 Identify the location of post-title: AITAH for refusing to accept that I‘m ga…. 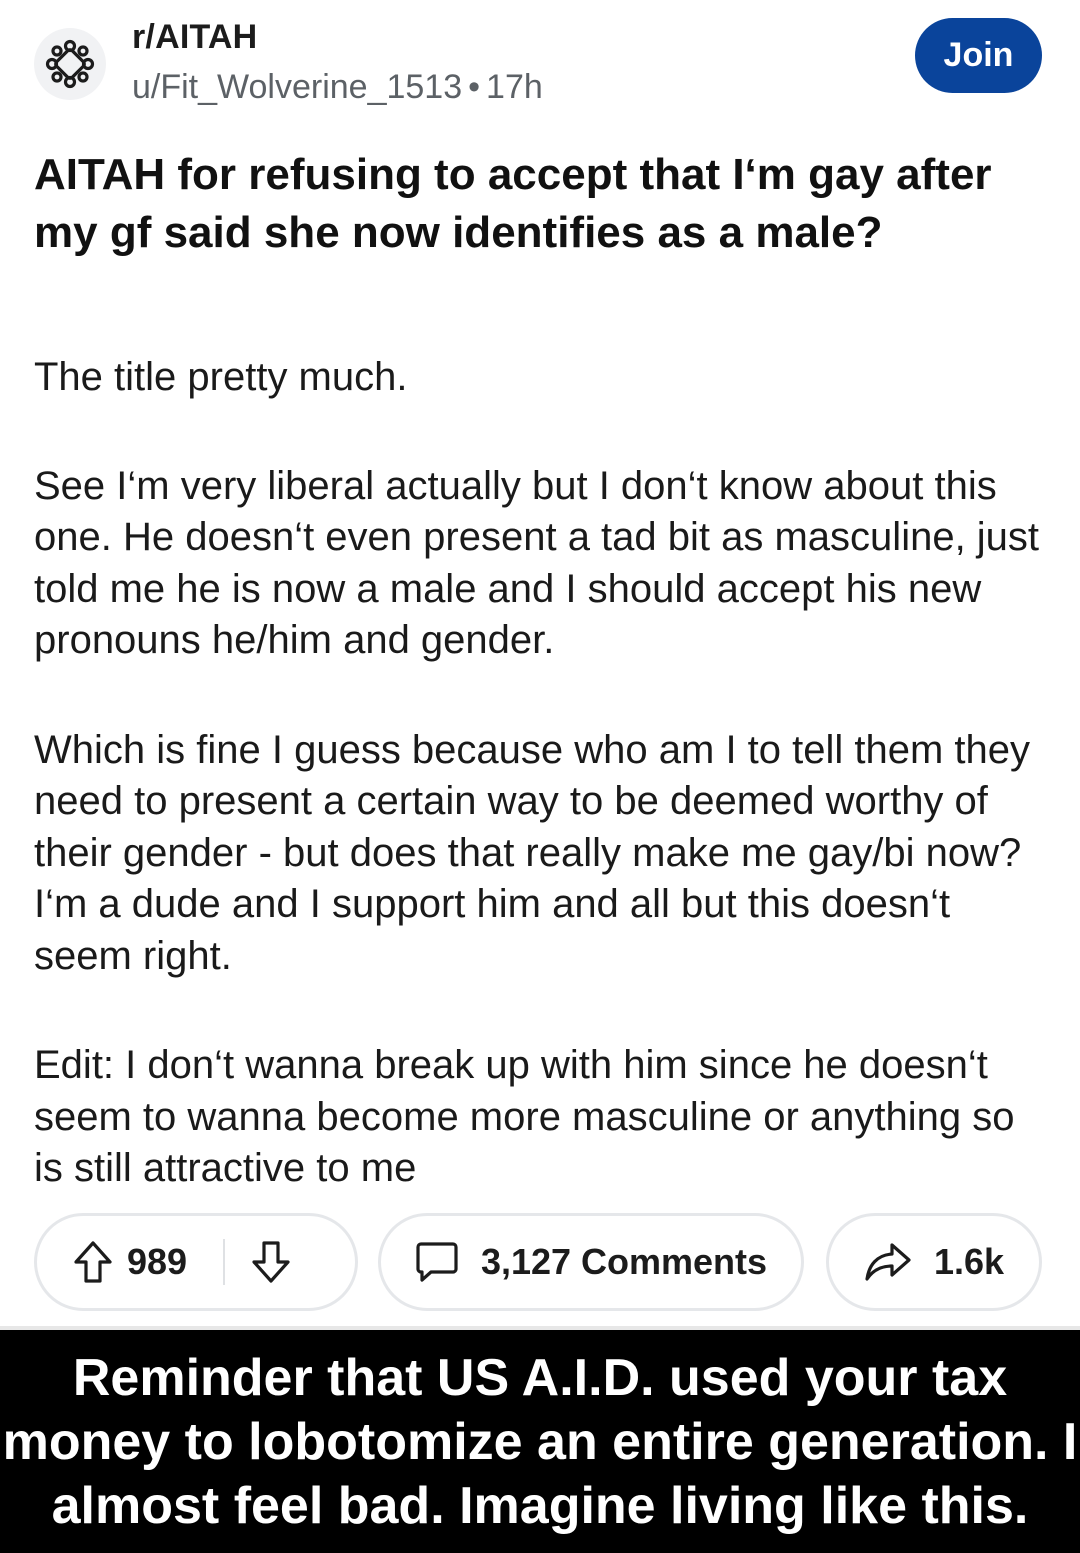
(539, 204).